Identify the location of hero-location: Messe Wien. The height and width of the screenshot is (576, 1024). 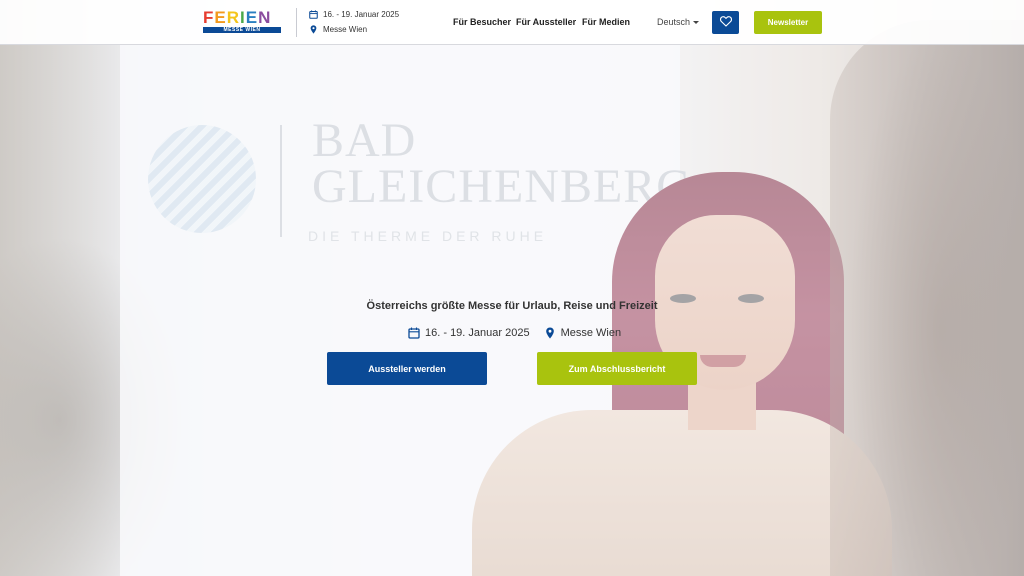
(583, 333).